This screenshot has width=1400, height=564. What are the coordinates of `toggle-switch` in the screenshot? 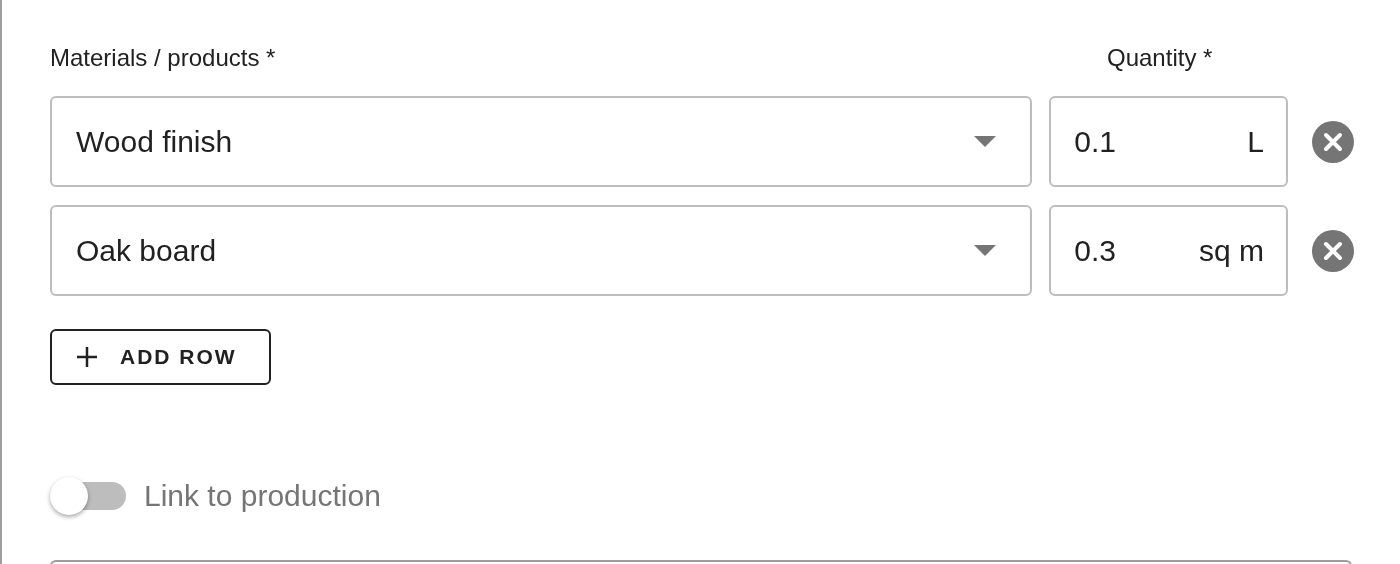 It's located at (88, 495).